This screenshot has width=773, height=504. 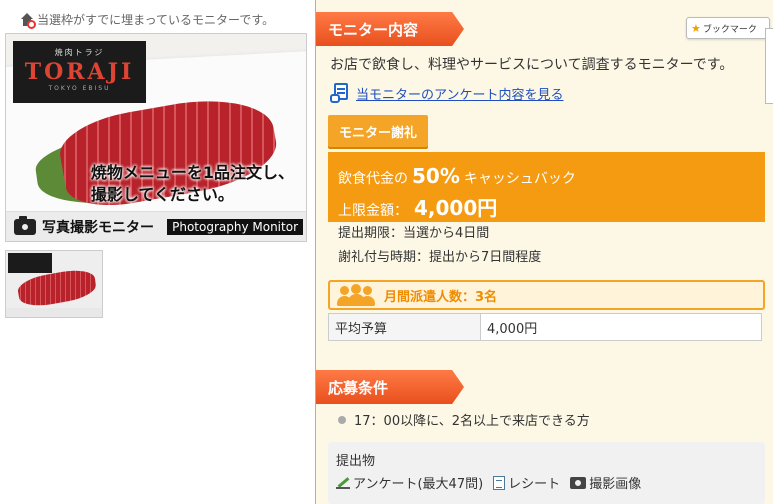 I want to click on condition-item: 17：00以降に、2名以上で来店できる方, so click(x=464, y=419).